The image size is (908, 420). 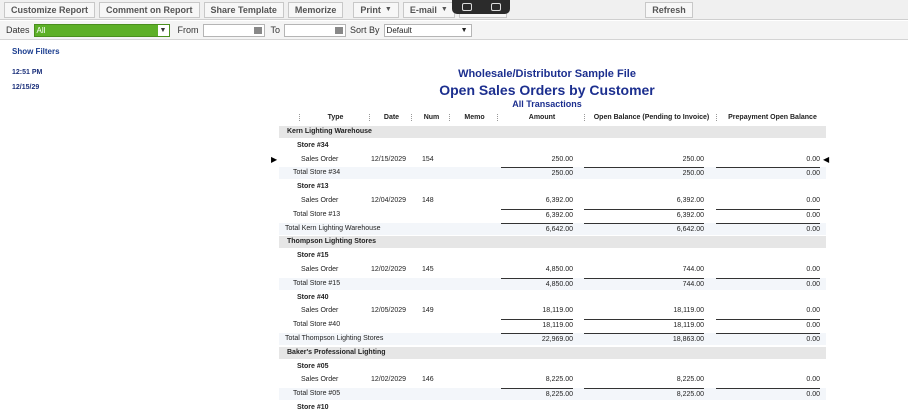 I want to click on print-button: Print ▼, so click(x=376, y=9).